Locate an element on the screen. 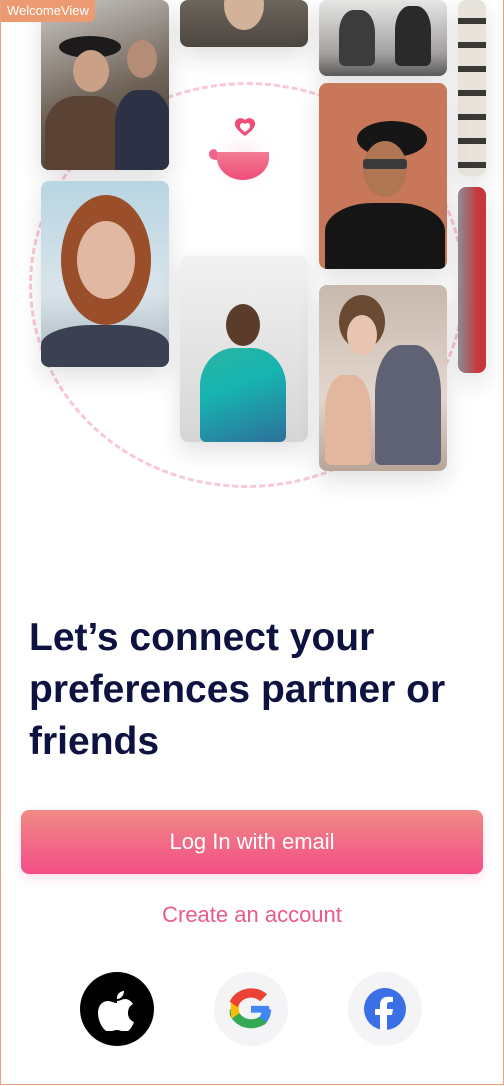  photo-red-hair-woman is located at coordinates (105, 274).